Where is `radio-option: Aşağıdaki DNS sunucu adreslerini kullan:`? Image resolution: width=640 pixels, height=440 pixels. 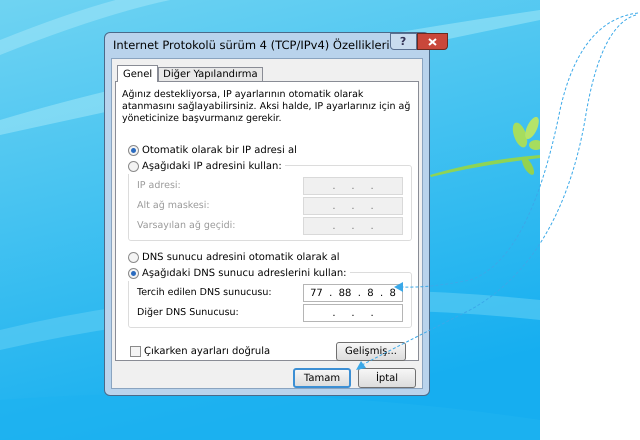 radio-option: Aşağıdaki DNS sunucu adreslerini kullan: is located at coordinates (239, 273).